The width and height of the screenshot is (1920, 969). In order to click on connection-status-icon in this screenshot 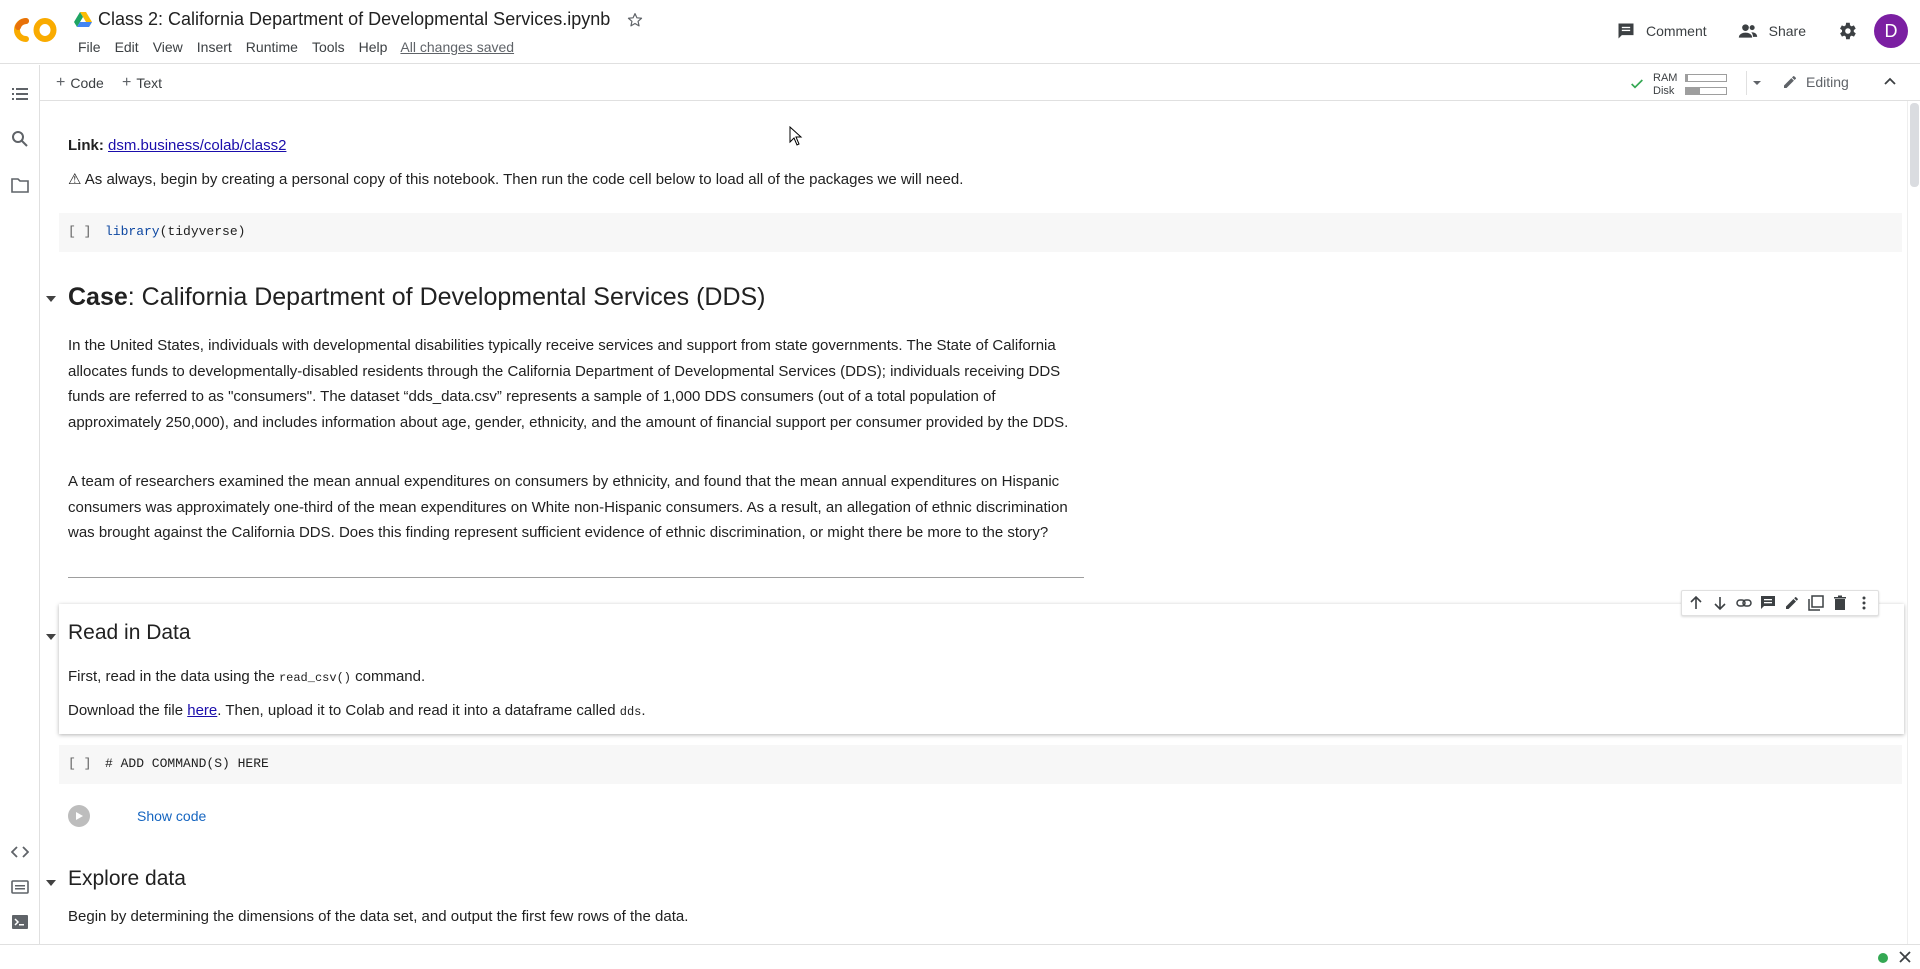, I will do `click(1883, 958)`.